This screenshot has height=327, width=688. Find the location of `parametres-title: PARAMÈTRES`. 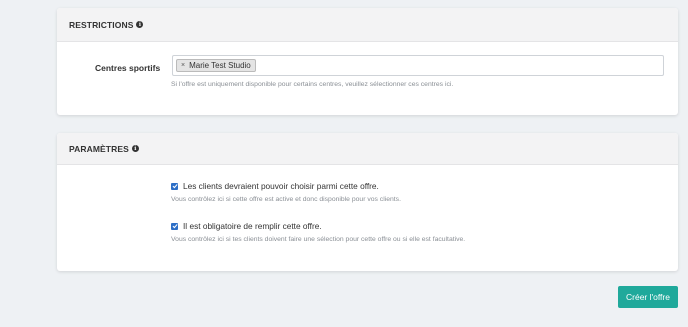

parametres-title: PARAMÈTRES is located at coordinates (99, 148).